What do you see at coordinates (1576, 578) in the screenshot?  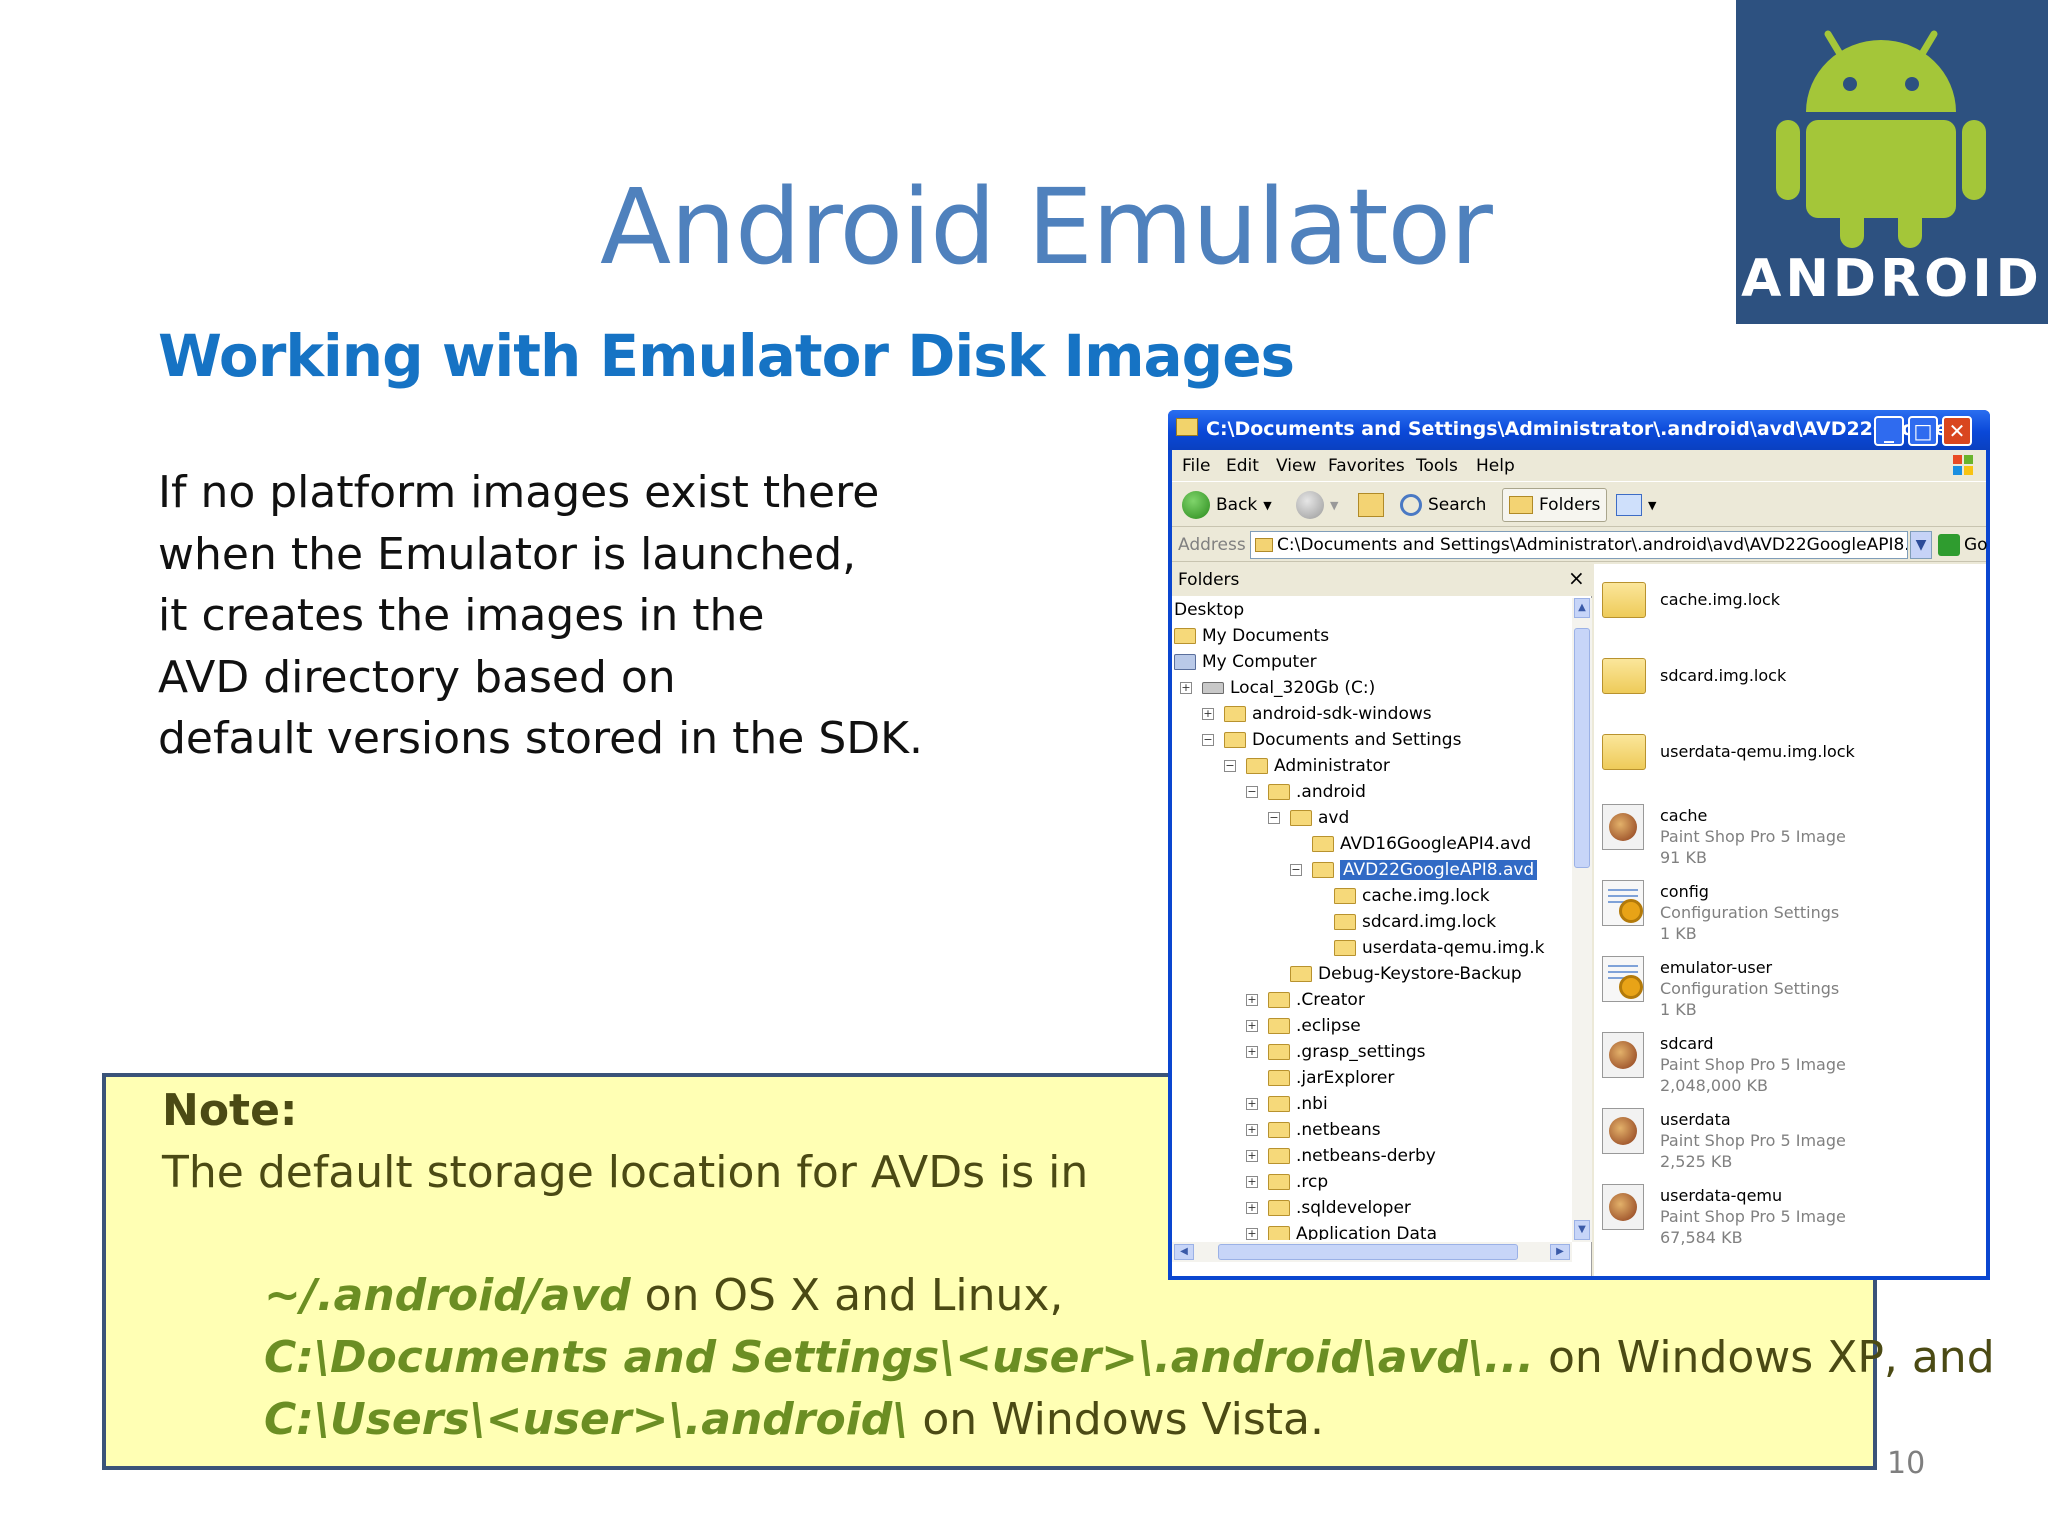 I see `close-pane-icon: ×` at bounding box center [1576, 578].